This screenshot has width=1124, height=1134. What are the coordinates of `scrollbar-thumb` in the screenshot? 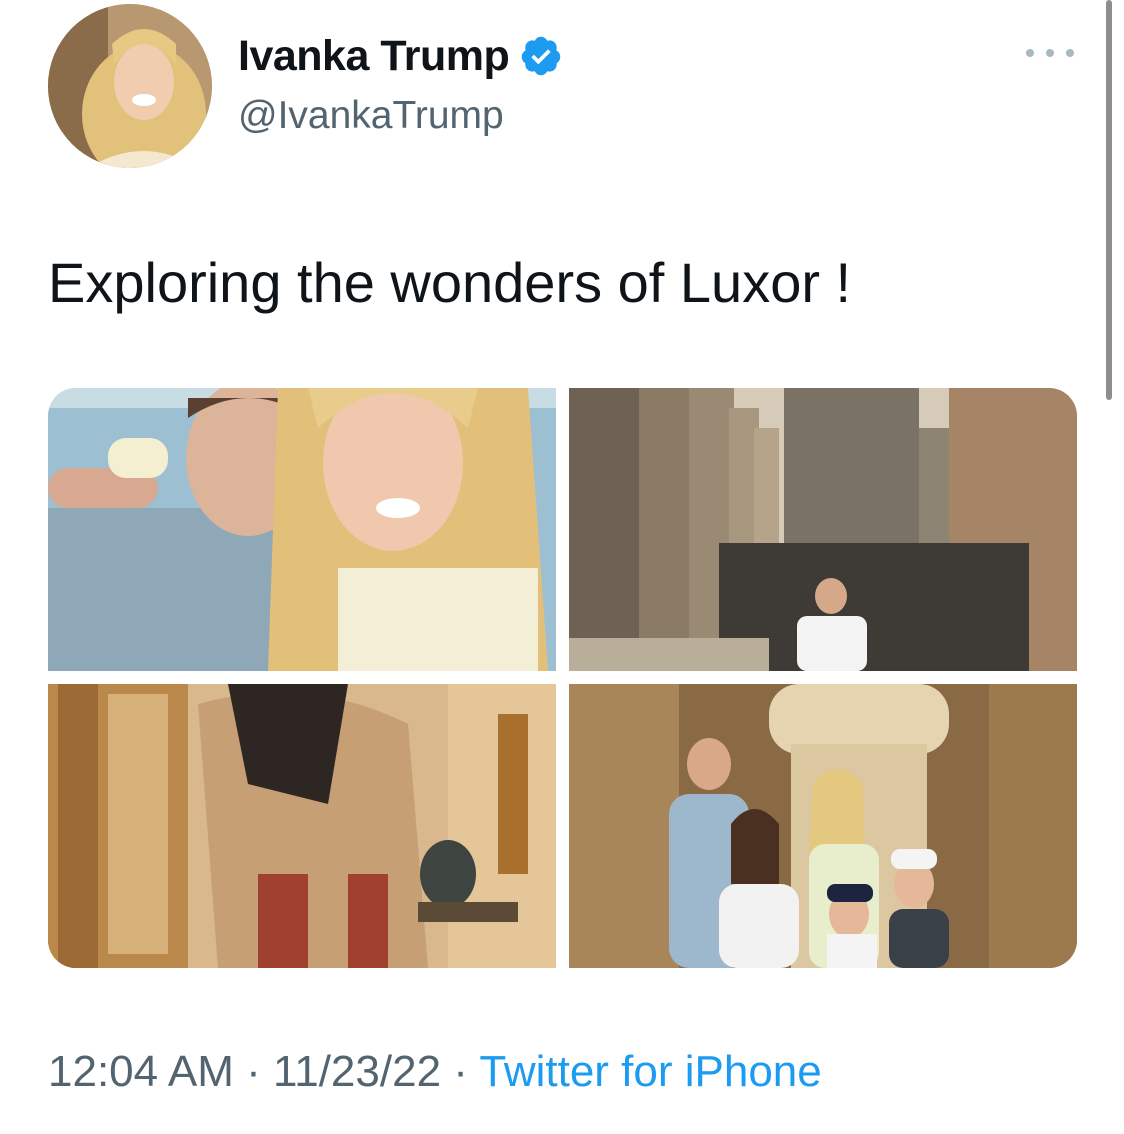 It's located at (1109, 200).